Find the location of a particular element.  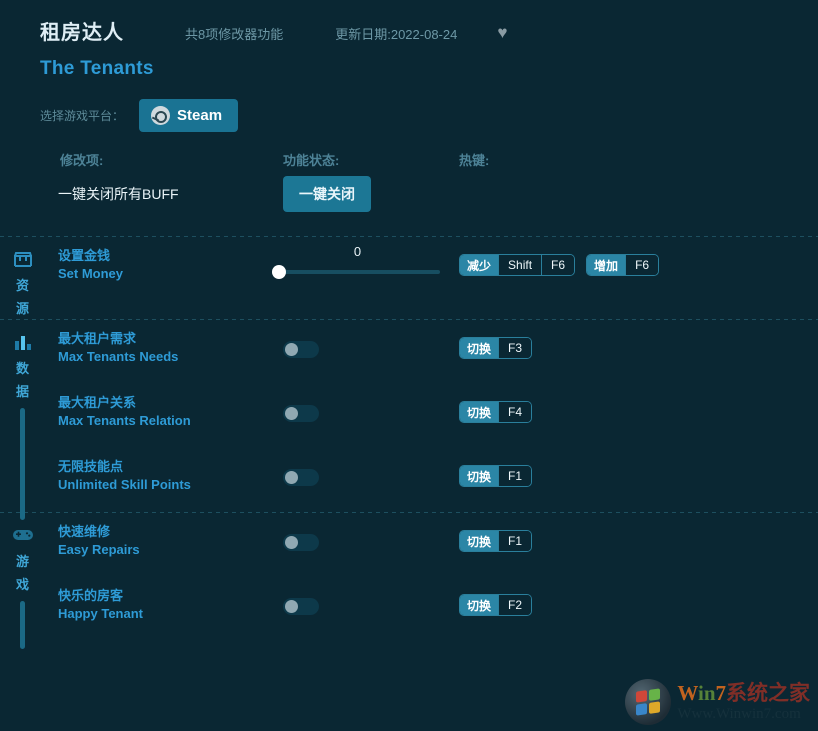

hotkey-group: 切换 F2 is located at coordinates (496, 605).